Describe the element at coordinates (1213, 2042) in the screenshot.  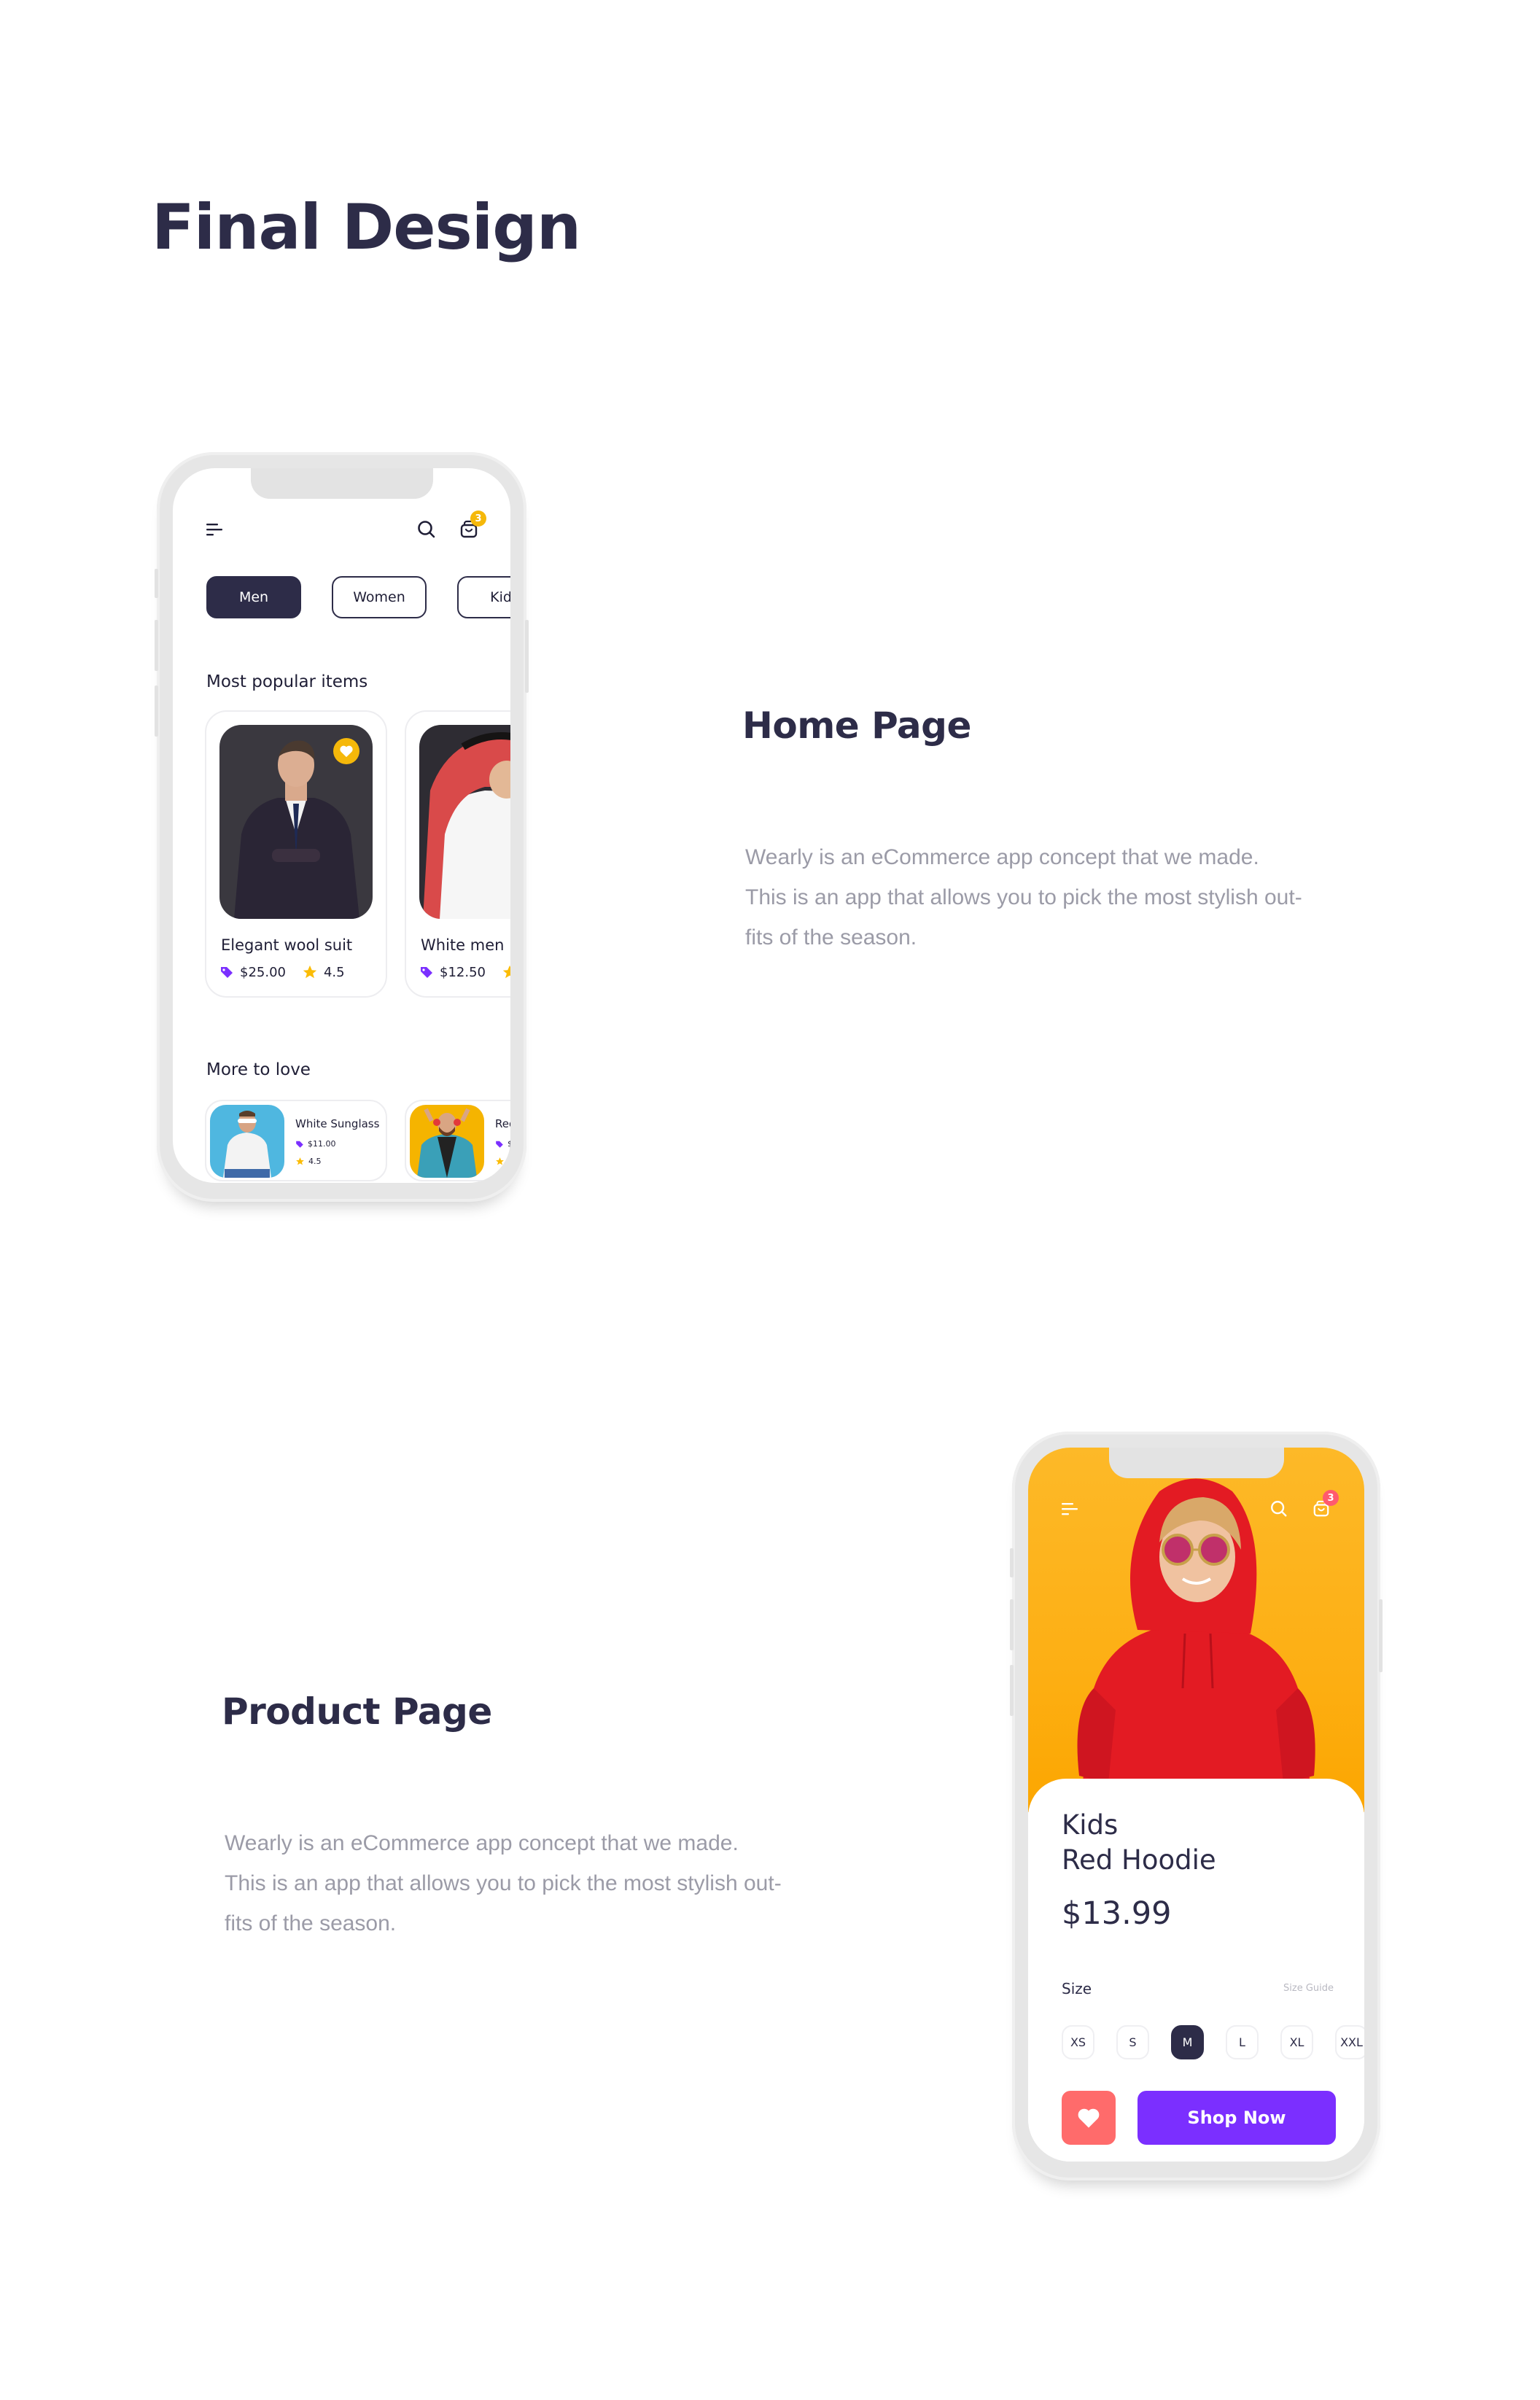
I see `size-selector: XS S M L XL XXL` at that location.